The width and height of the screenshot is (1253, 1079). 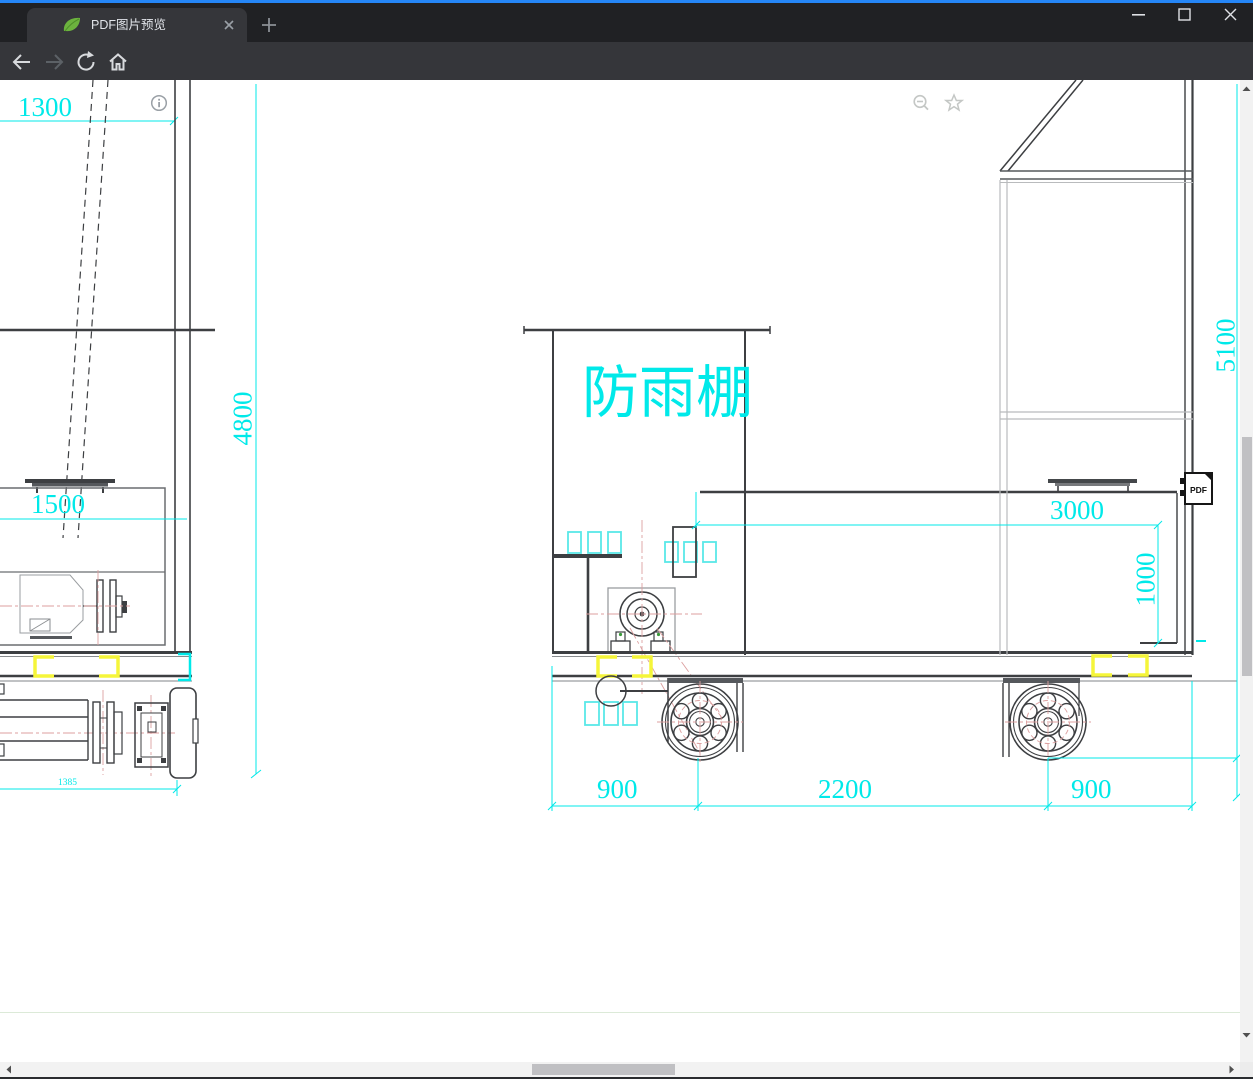 What do you see at coordinates (845, 789) in the screenshot?
I see `dim-wheelbase: 2200` at bounding box center [845, 789].